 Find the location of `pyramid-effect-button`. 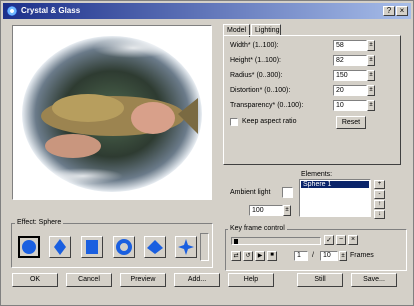

pyramid-effect-button is located at coordinates (155, 247).